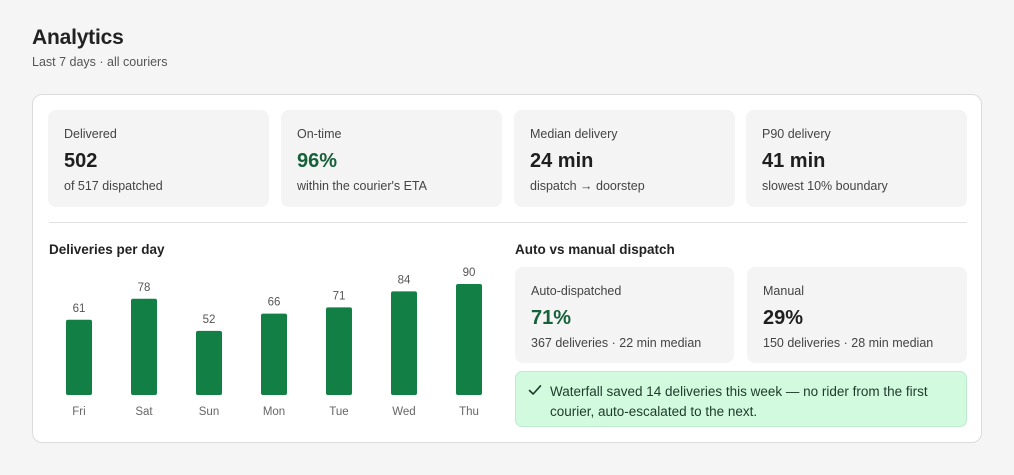  Describe the element at coordinates (794, 161) in the screenshot. I see `stat-value: 41 min` at that location.